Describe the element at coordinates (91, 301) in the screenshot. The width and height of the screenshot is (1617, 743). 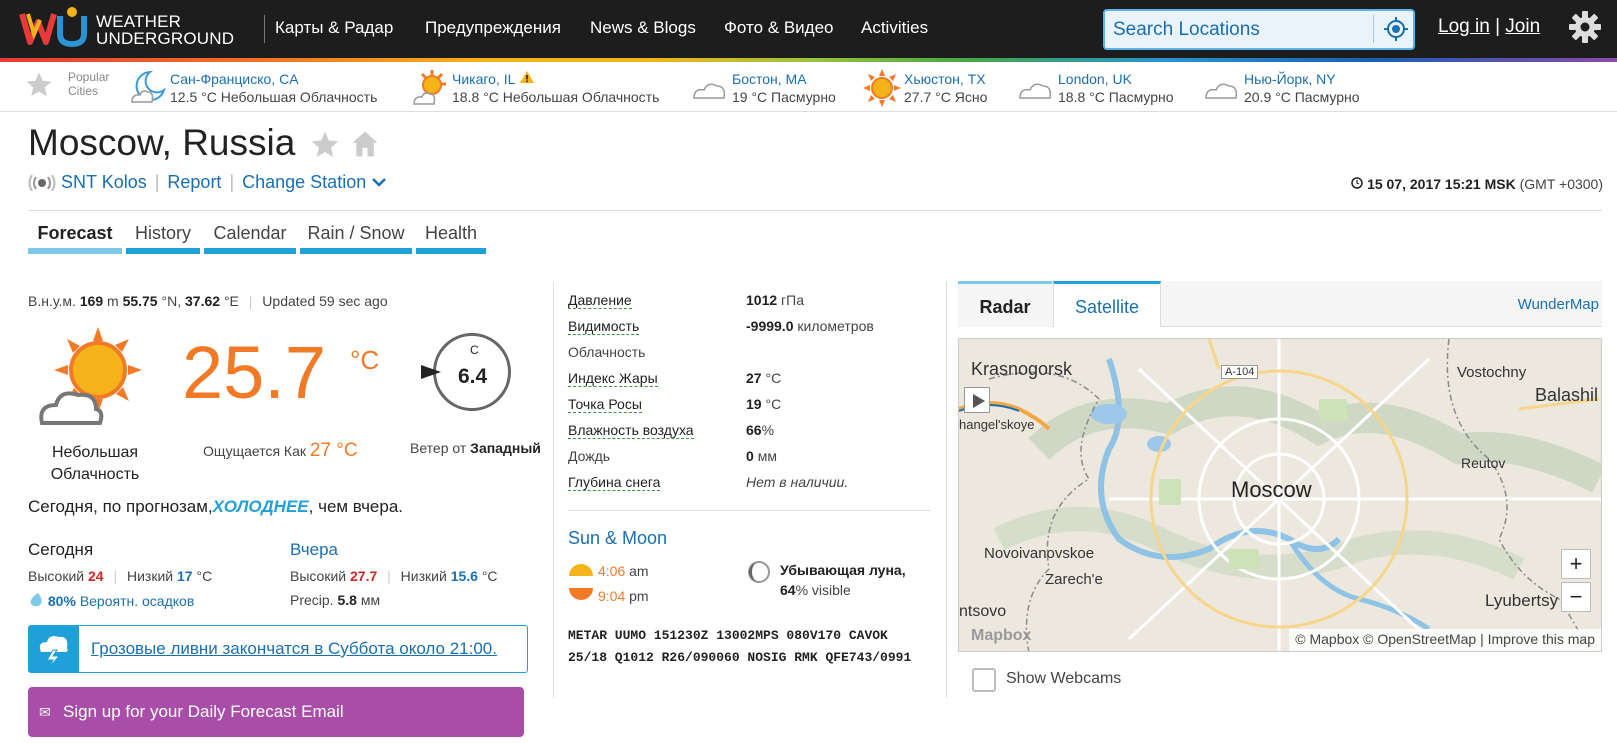
I see `elevation-value: 169` at that location.